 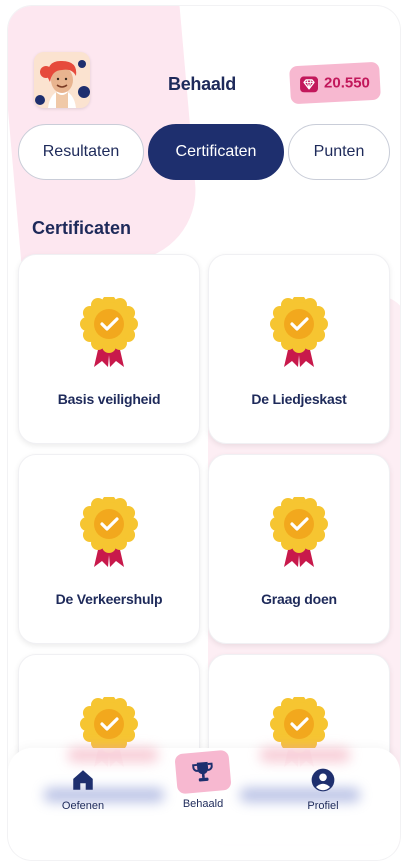 I want to click on section-title: Certificaten, so click(x=82, y=228).